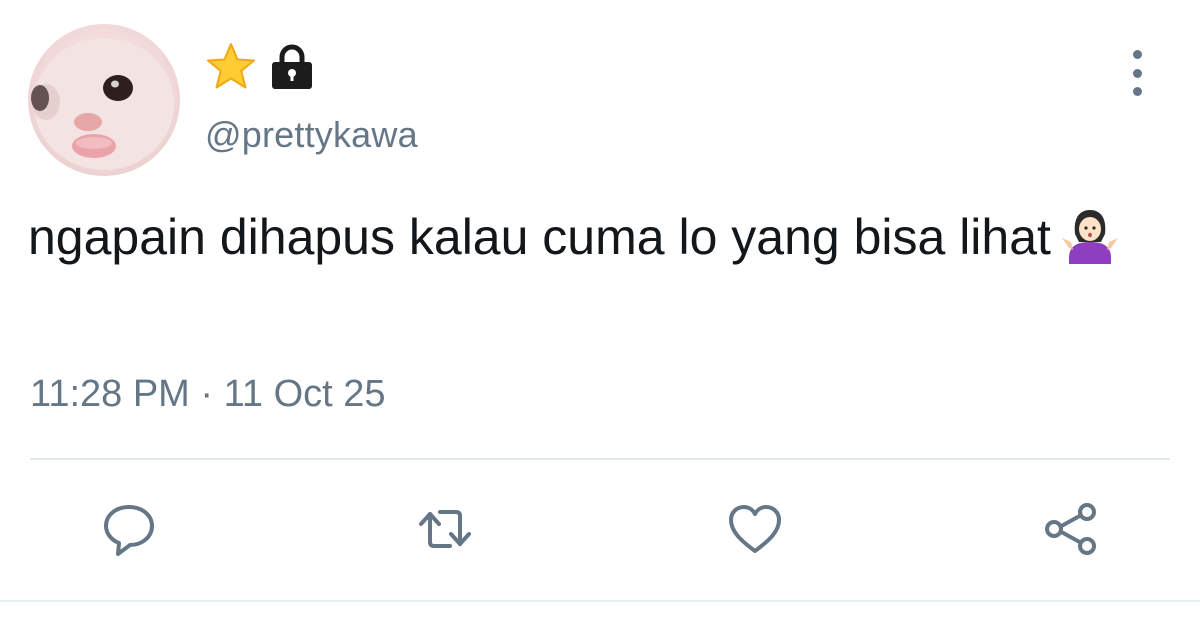 The width and height of the screenshot is (1200, 618). I want to click on tweet-timestamp: 11:28 PM · 11 Oct 25, so click(208, 394).